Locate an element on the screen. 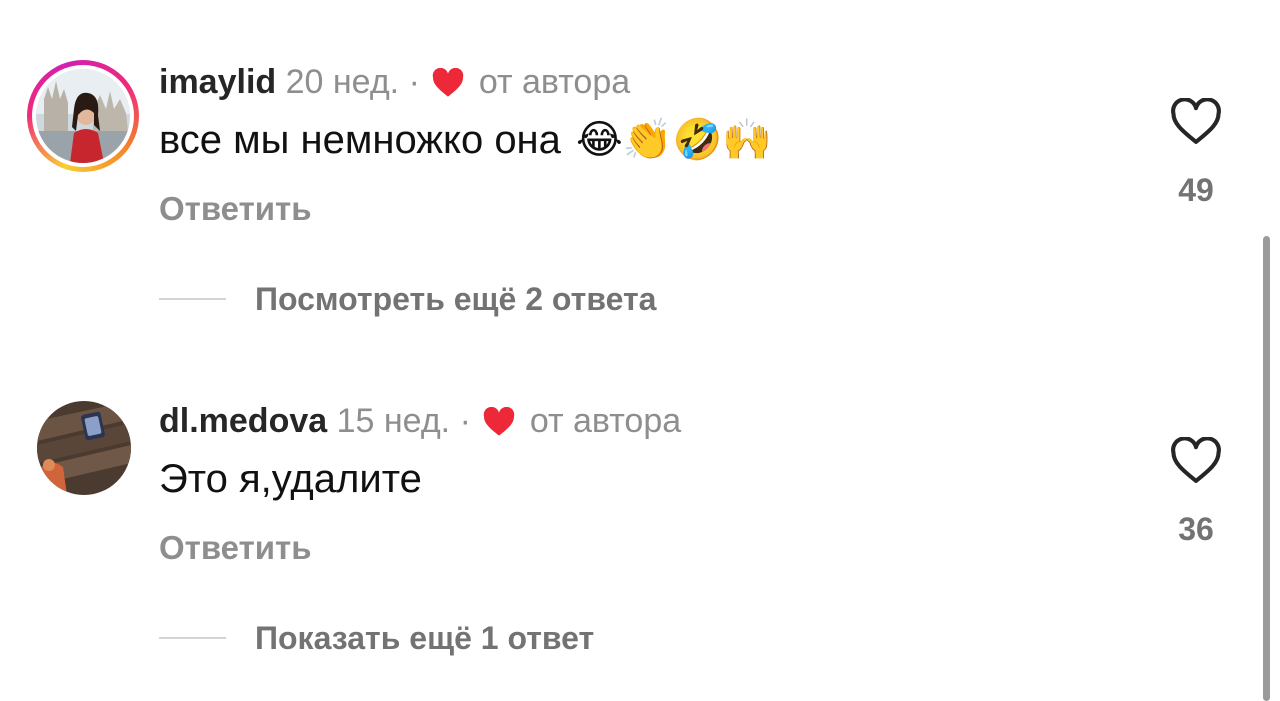  comment-time: 20 нед. is located at coordinates (342, 82).